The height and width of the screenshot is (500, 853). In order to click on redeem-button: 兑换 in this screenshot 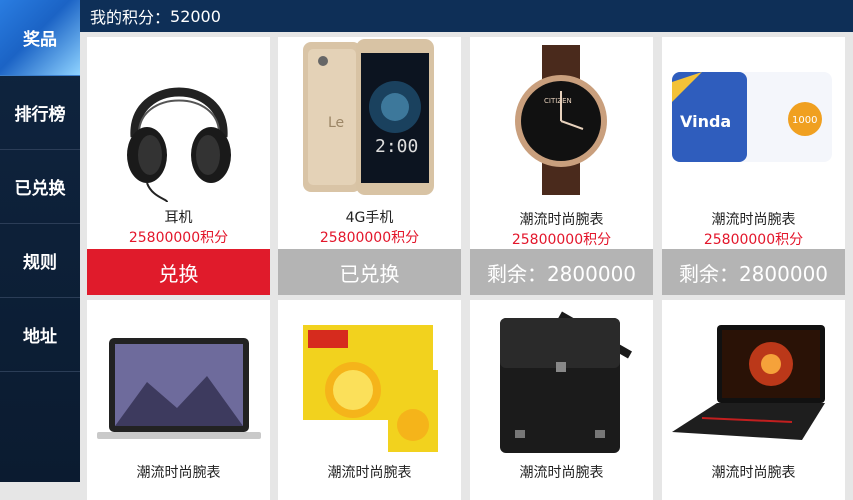, I will do `click(178, 272)`.